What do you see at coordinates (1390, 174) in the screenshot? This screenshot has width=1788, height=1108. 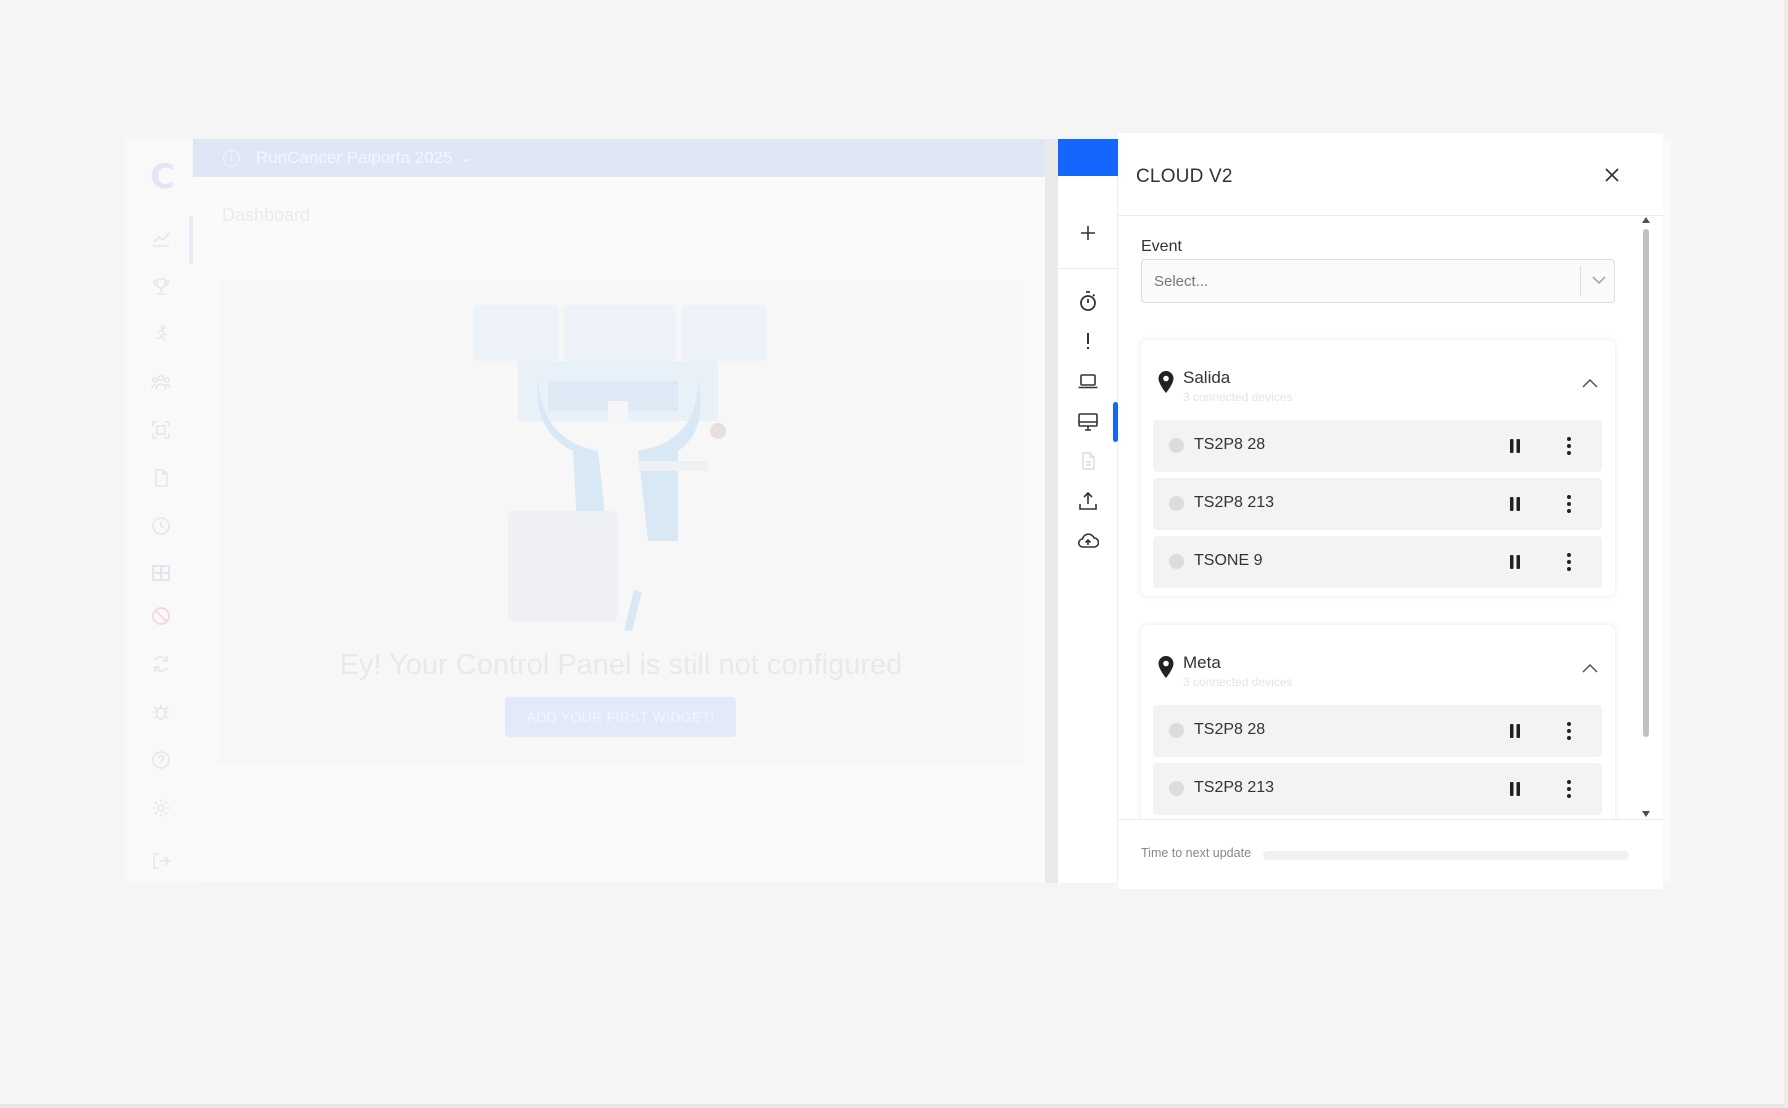 I see `panel-header: CLOUD V2` at bounding box center [1390, 174].